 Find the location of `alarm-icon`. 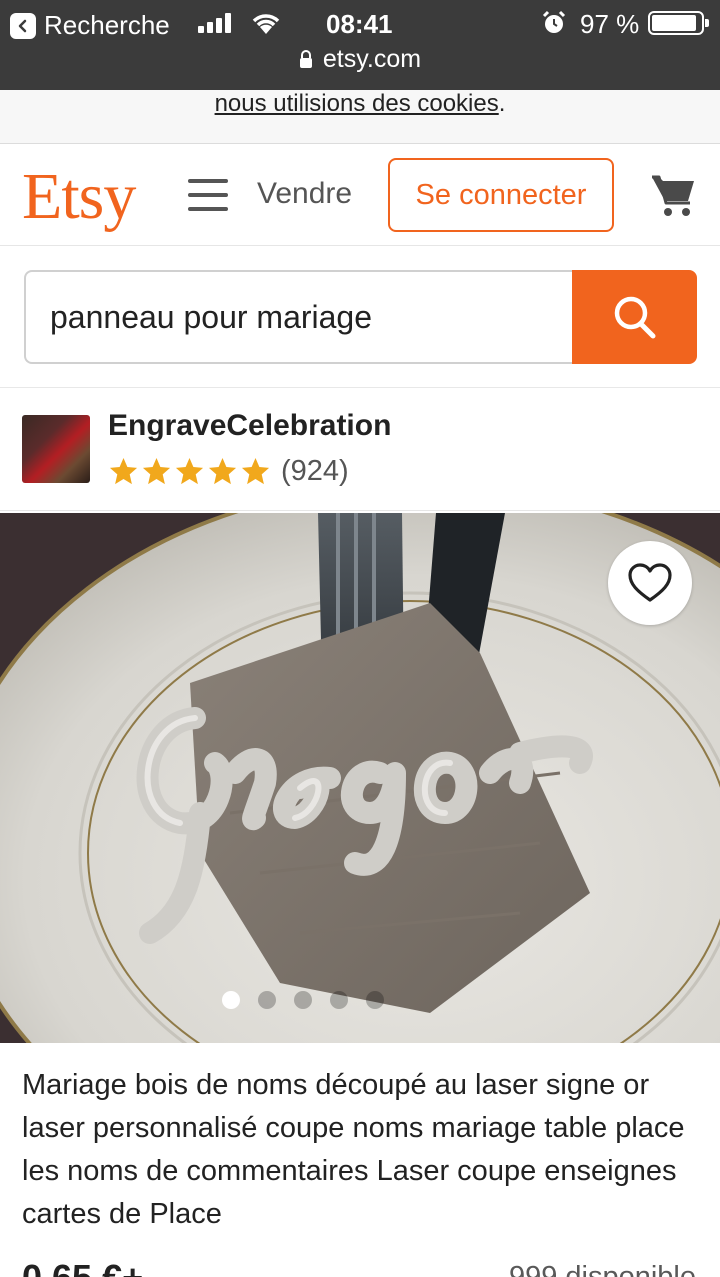

alarm-icon is located at coordinates (554, 21).